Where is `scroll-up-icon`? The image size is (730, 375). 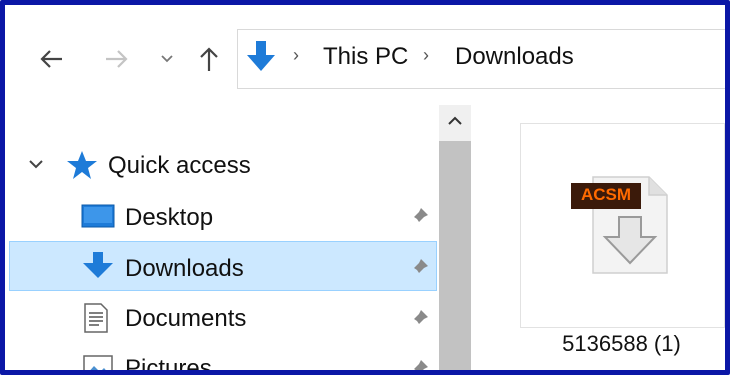 scroll-up-icon is located at coordinates (455, 121).